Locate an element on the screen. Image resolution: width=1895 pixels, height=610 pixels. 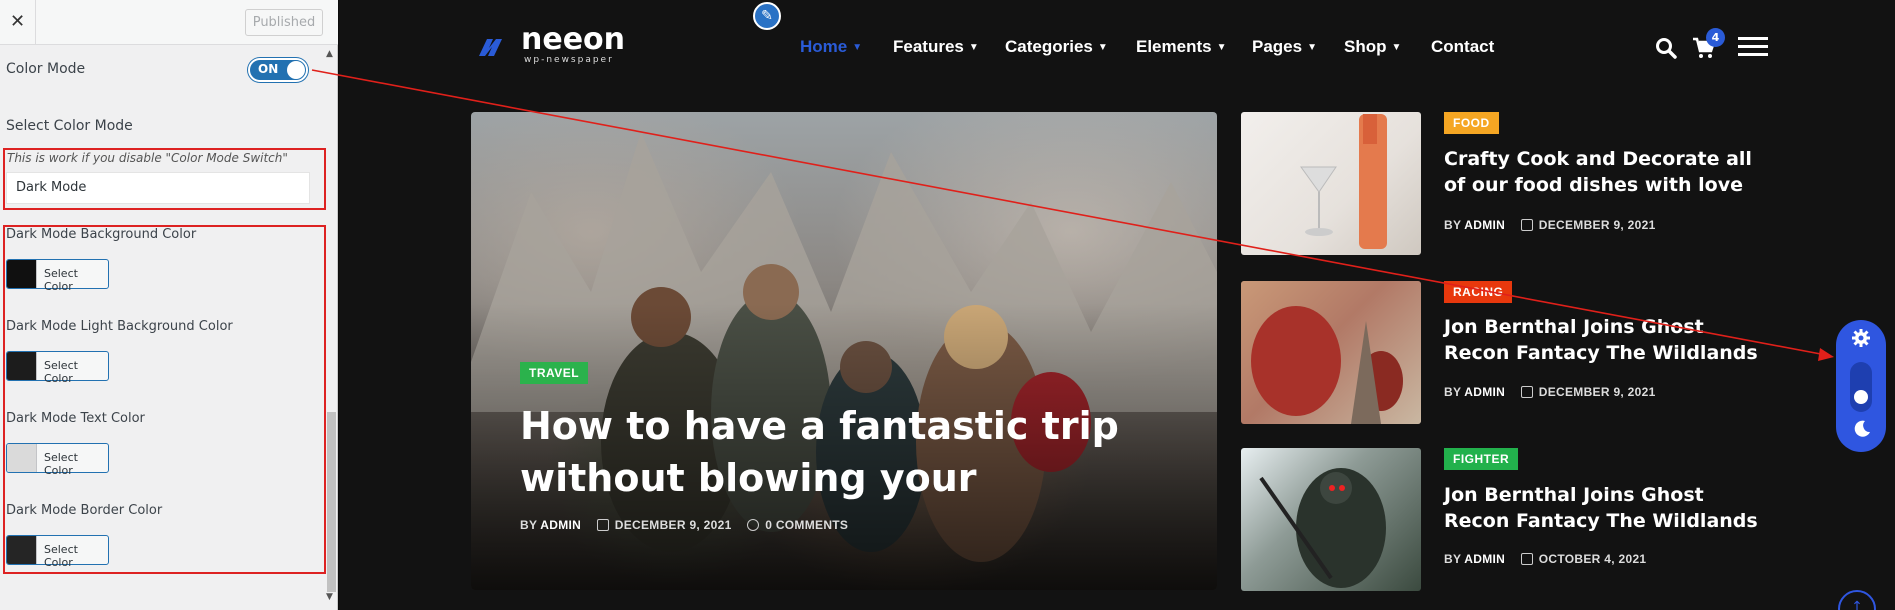
racing-image is located at coordinates (1331, 352).